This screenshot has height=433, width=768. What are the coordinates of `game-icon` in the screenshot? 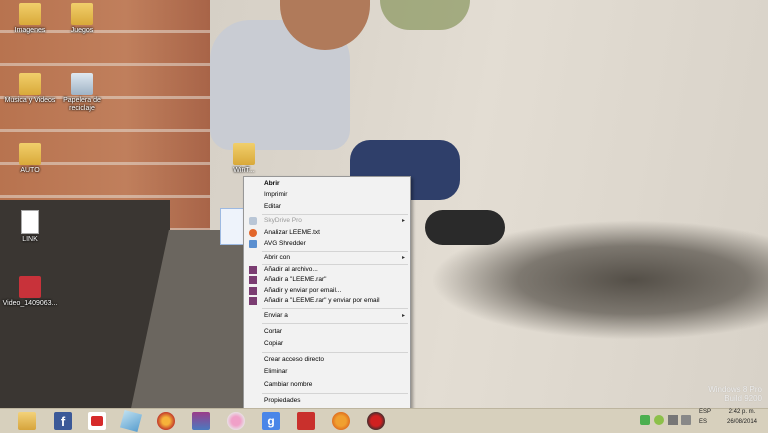 It's located at (376, 421).